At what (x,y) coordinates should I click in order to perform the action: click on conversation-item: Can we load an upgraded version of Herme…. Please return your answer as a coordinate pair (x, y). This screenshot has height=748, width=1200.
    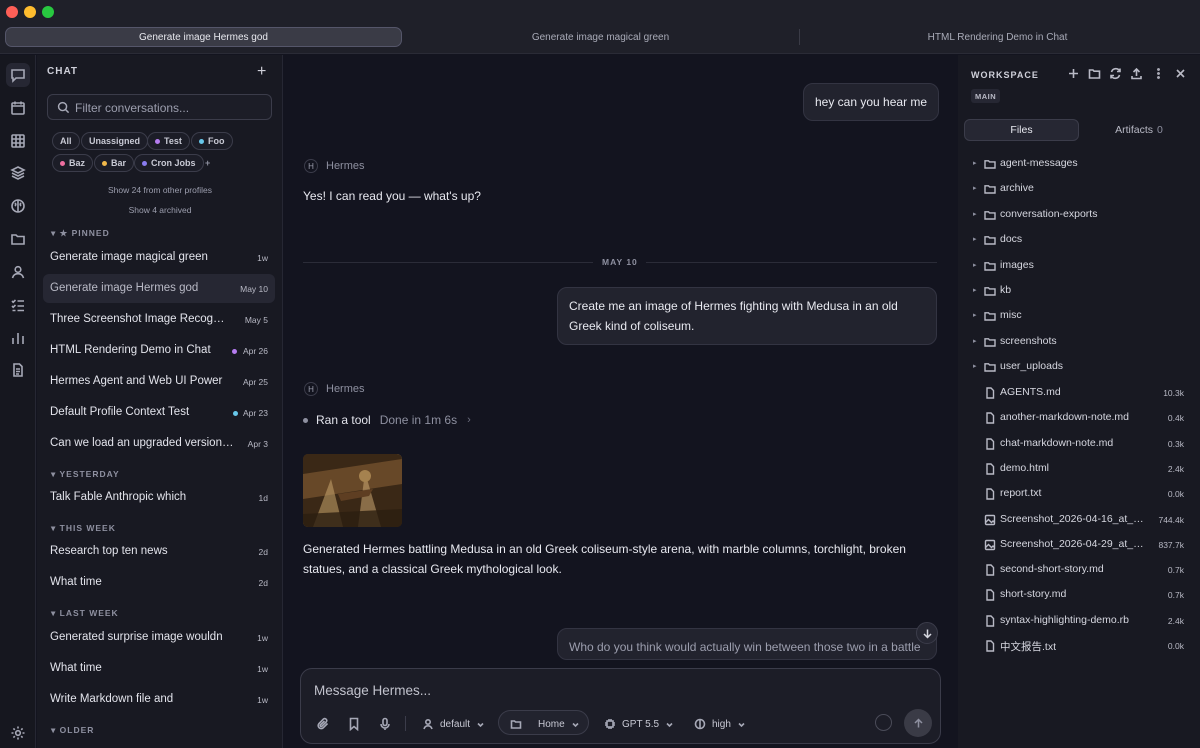
    Looking at the image, I should click on (159, 443).